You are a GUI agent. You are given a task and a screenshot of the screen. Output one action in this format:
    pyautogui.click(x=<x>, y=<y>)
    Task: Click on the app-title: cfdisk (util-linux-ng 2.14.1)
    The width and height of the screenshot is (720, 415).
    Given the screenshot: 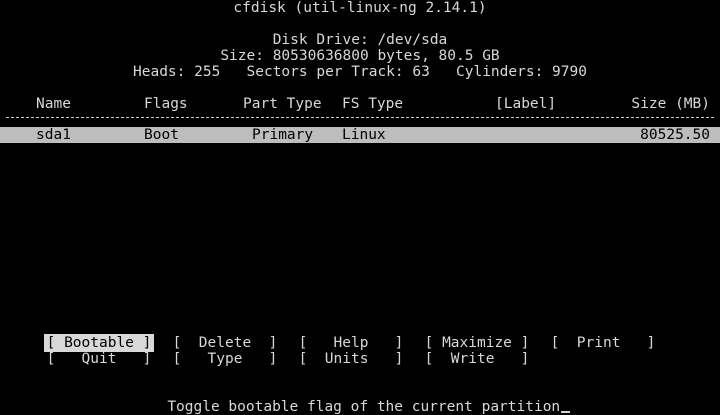 What is the action you would take?
    pyautogui.click(x=360, y=8)
    